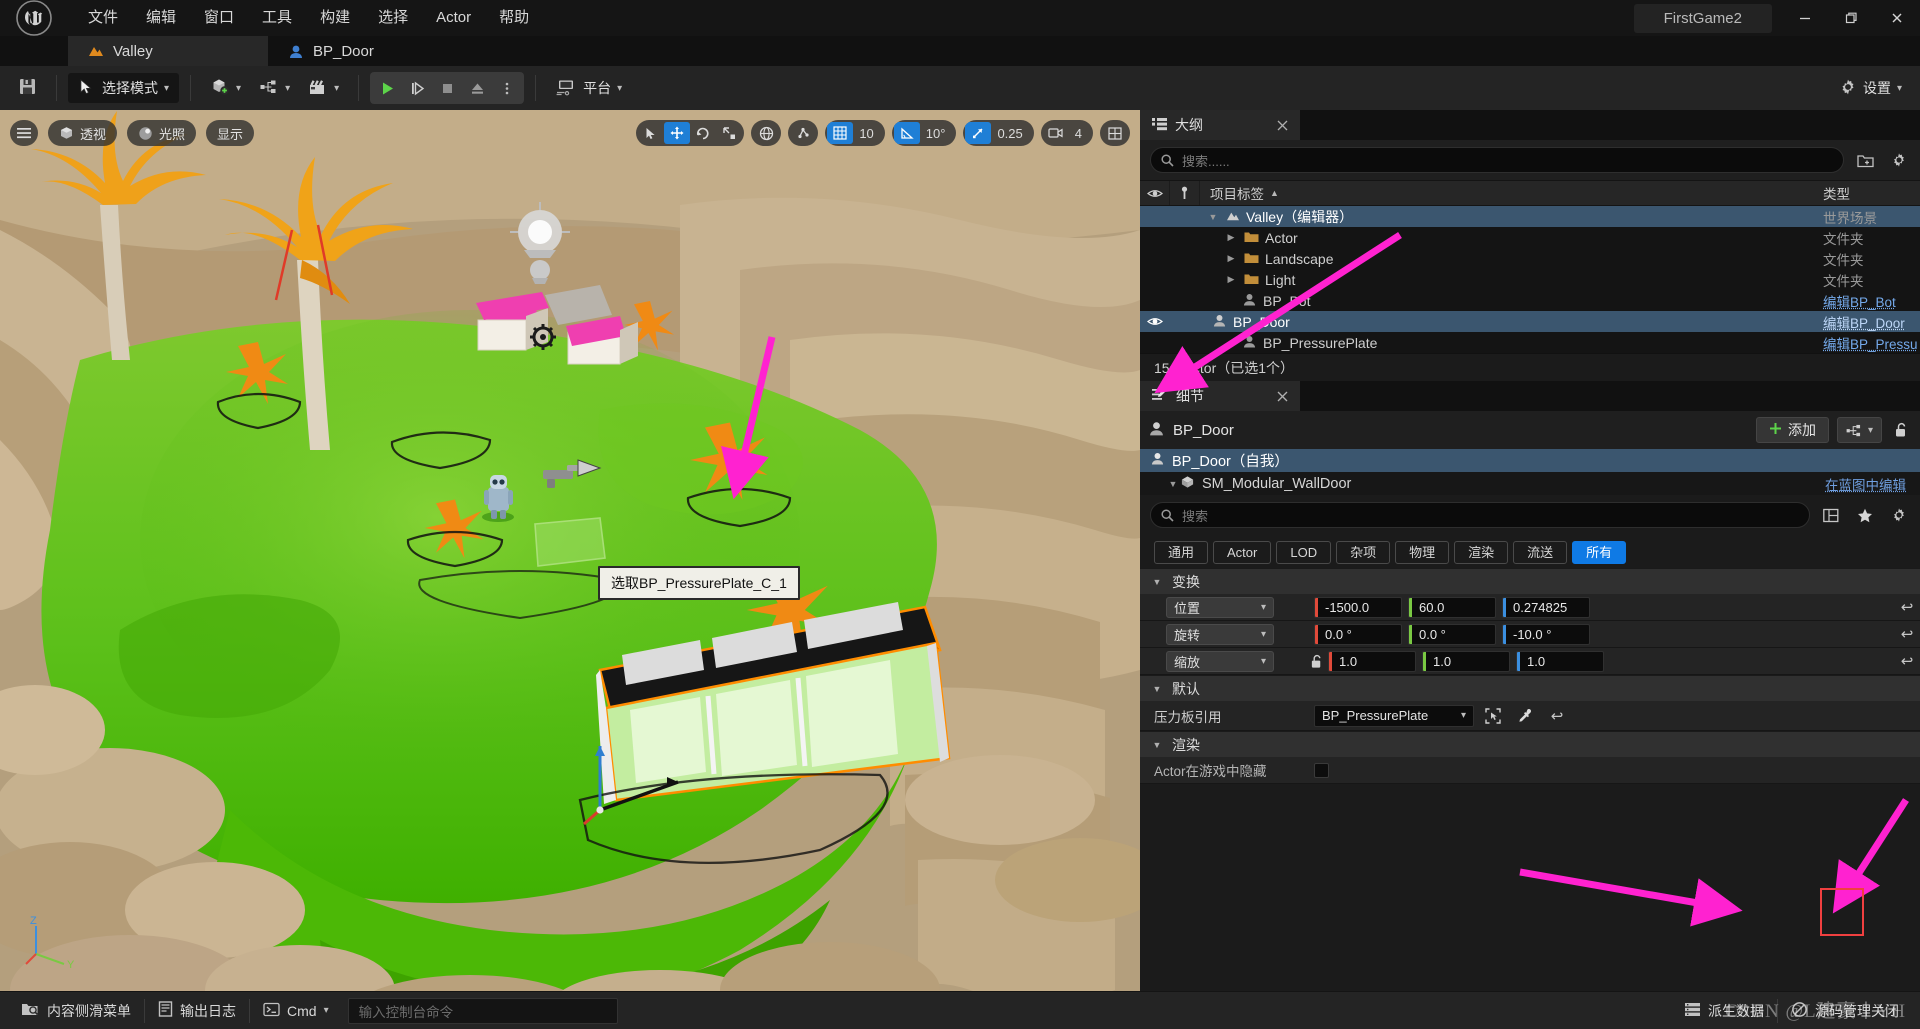 Image resolution: width=1920 pixels, height=1029 pixels. What do you see at coordinates (1851, 18) in the screenshot?
I see `maximize-button` at bounding box center [1851, 18].